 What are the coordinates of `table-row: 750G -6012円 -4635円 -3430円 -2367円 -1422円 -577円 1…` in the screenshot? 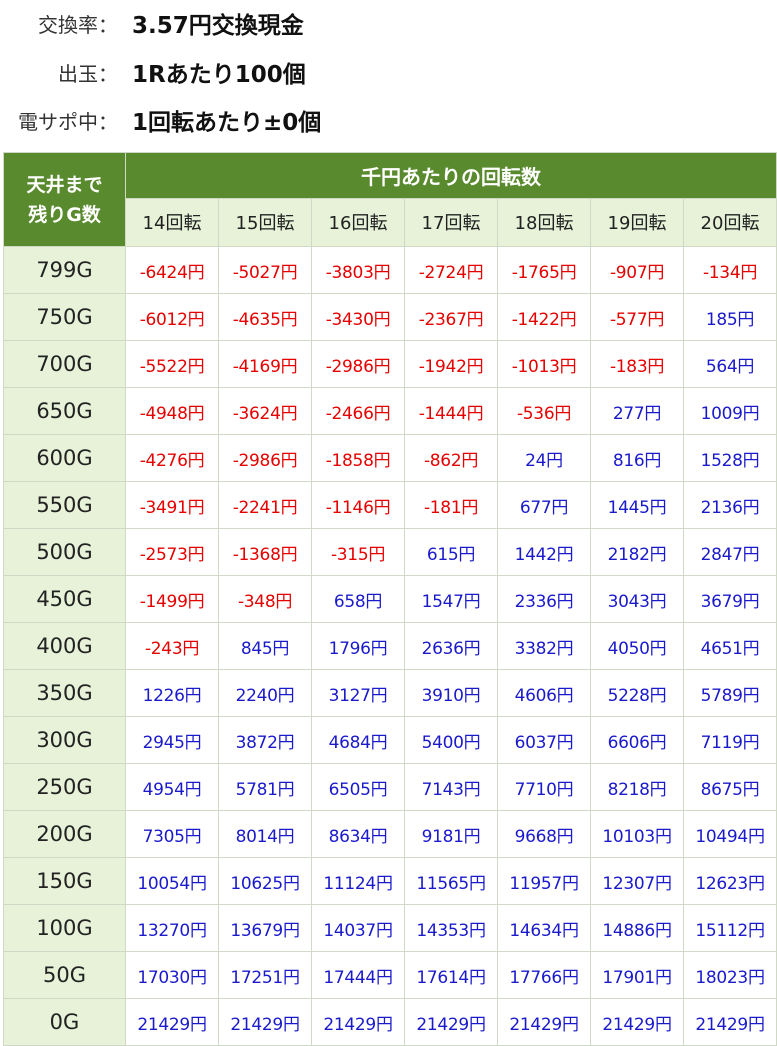 It's located at (390, 317).